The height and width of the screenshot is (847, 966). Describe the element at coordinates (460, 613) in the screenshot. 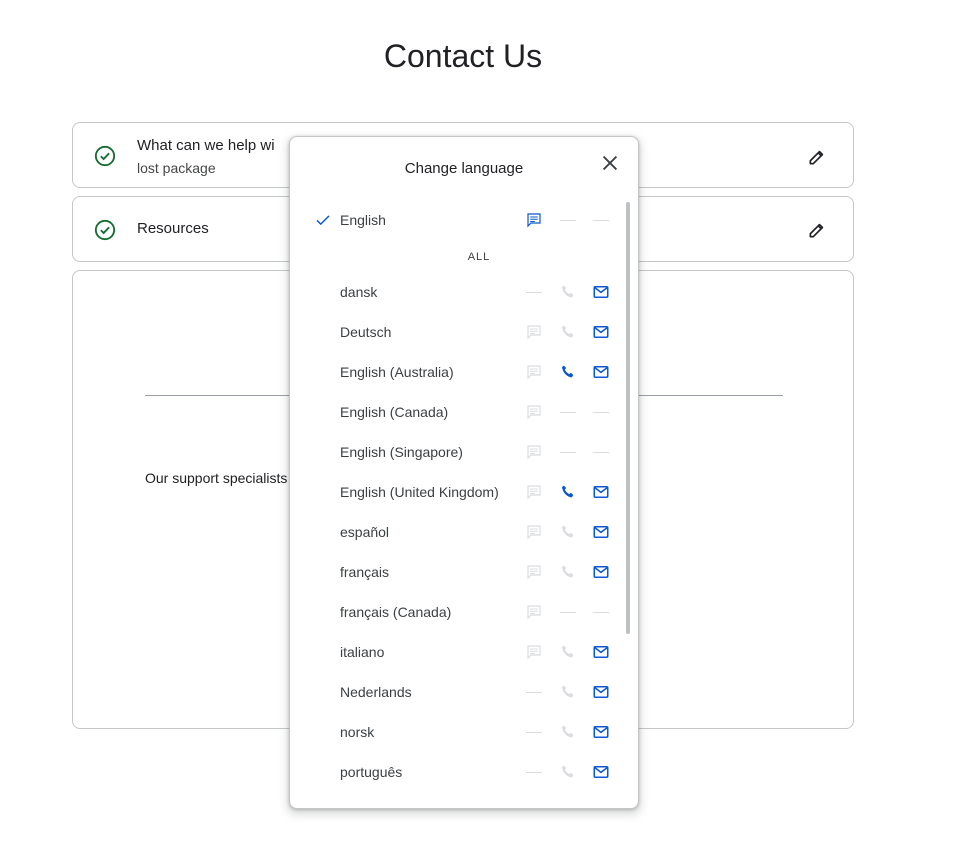

I see `language-option: français (Canada)` at that location.